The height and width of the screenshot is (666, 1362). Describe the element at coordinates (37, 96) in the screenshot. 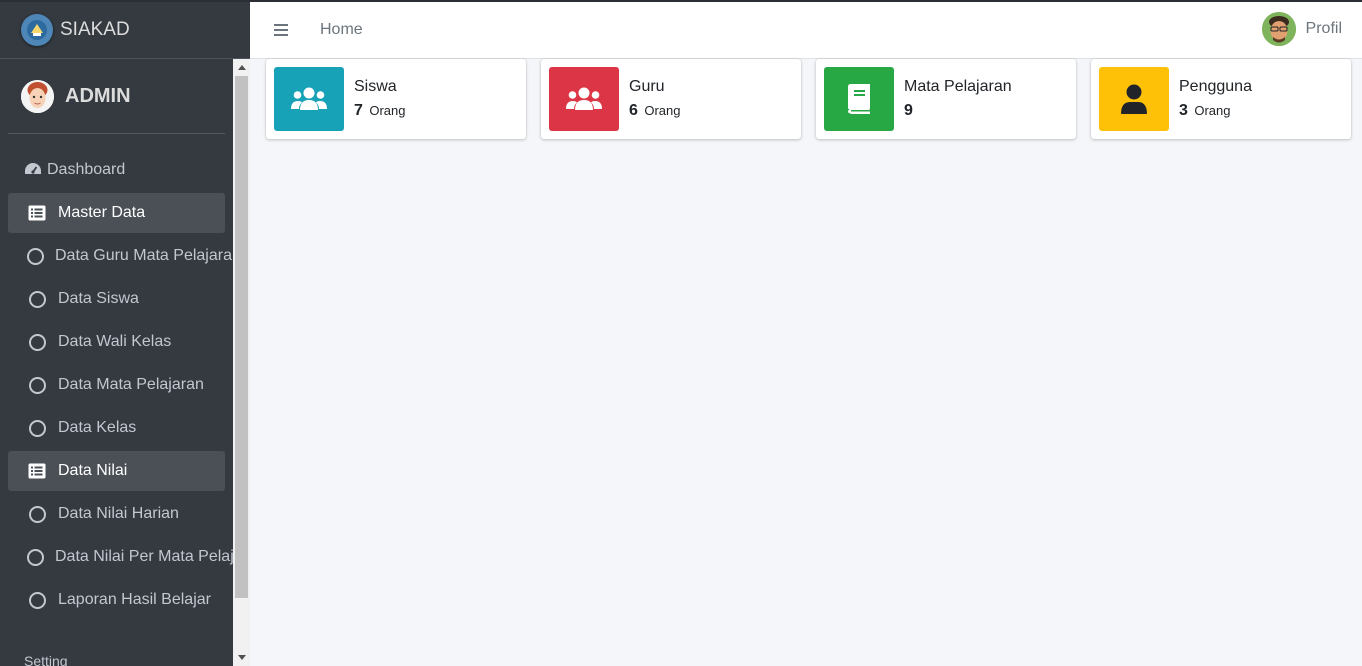

I see `admin-avatar` at that location.